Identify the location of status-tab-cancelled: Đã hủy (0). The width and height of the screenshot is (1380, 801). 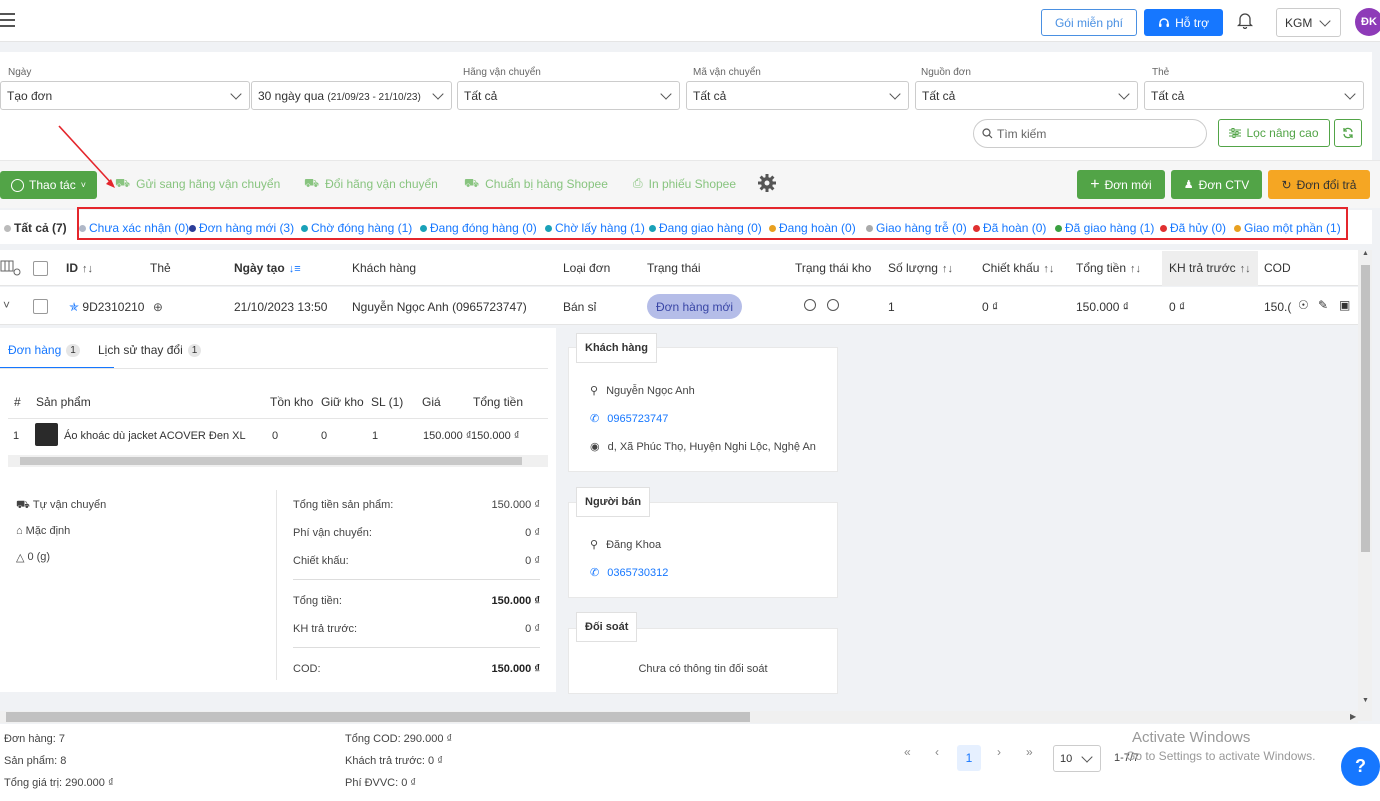
(1193, 228).